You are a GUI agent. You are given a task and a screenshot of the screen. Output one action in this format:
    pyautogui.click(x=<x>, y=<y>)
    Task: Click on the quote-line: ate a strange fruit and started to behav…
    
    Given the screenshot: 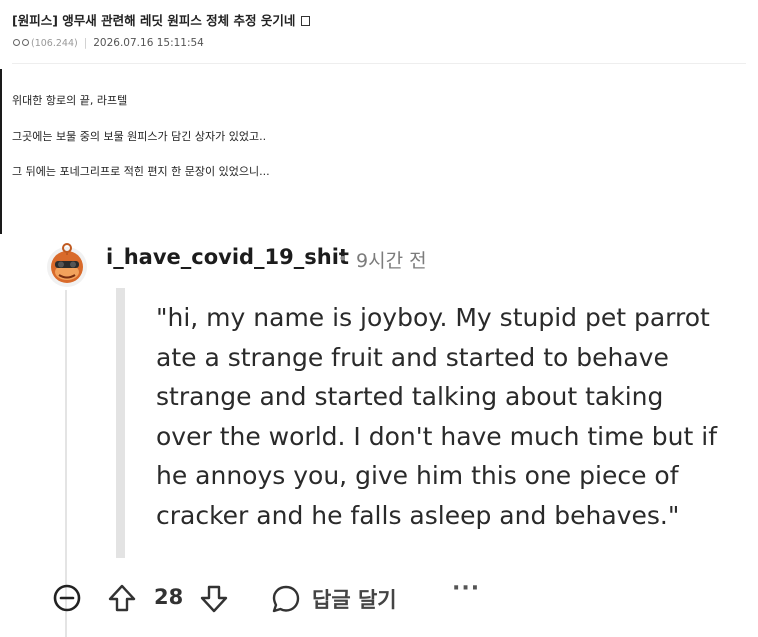 What is the action you would take?
    pyautogui.click(x=412, y=357)
    